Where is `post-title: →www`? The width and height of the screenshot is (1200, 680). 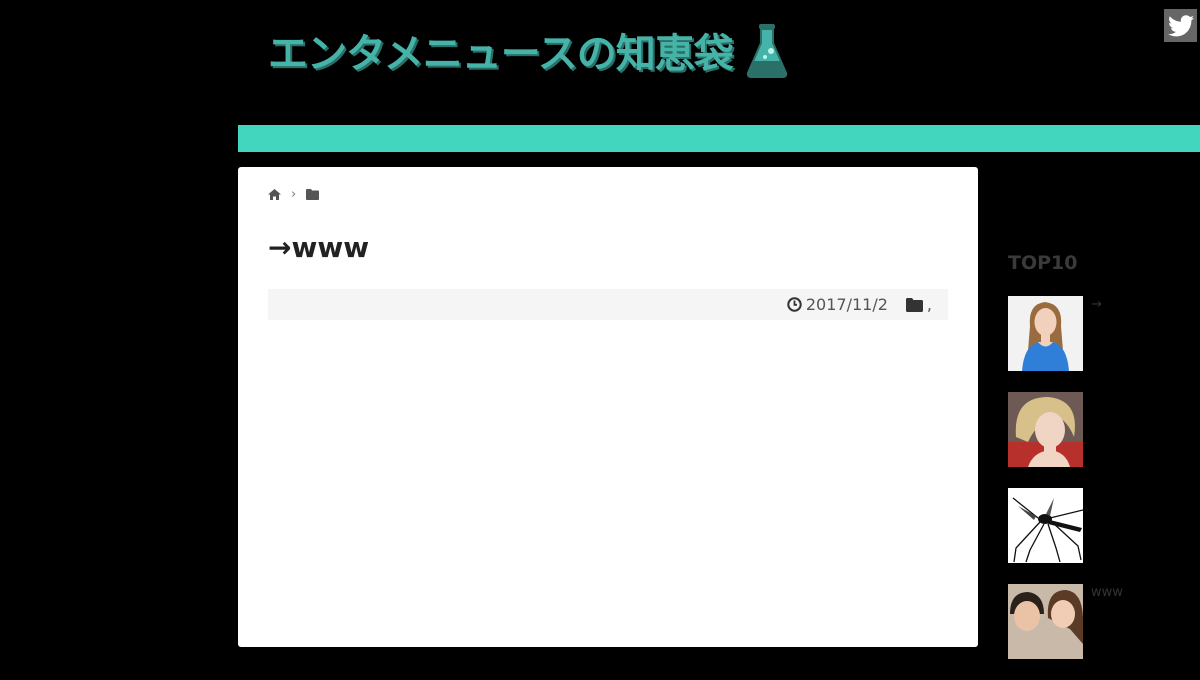
post-title: →www is located at coordinates (319, 247).